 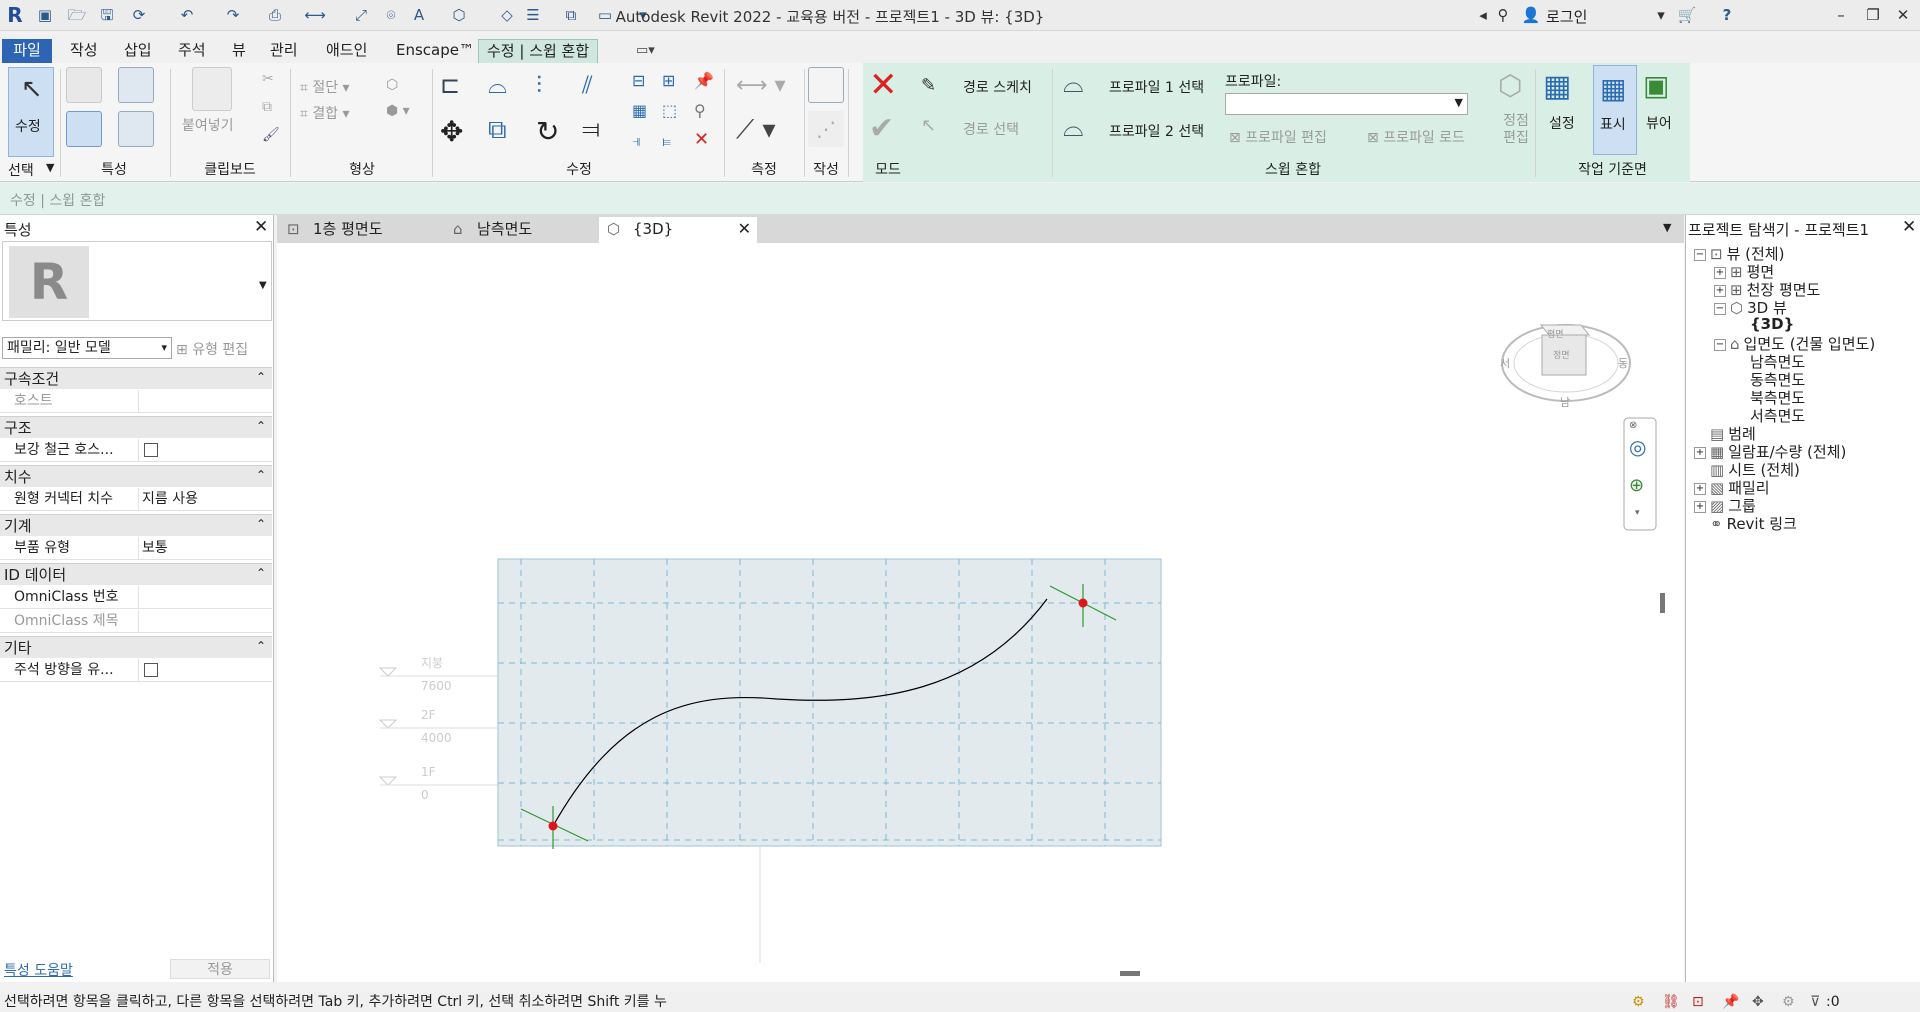 I want to click on measure-between-icon: ⟷ ▾, so click(x=761, y=85).